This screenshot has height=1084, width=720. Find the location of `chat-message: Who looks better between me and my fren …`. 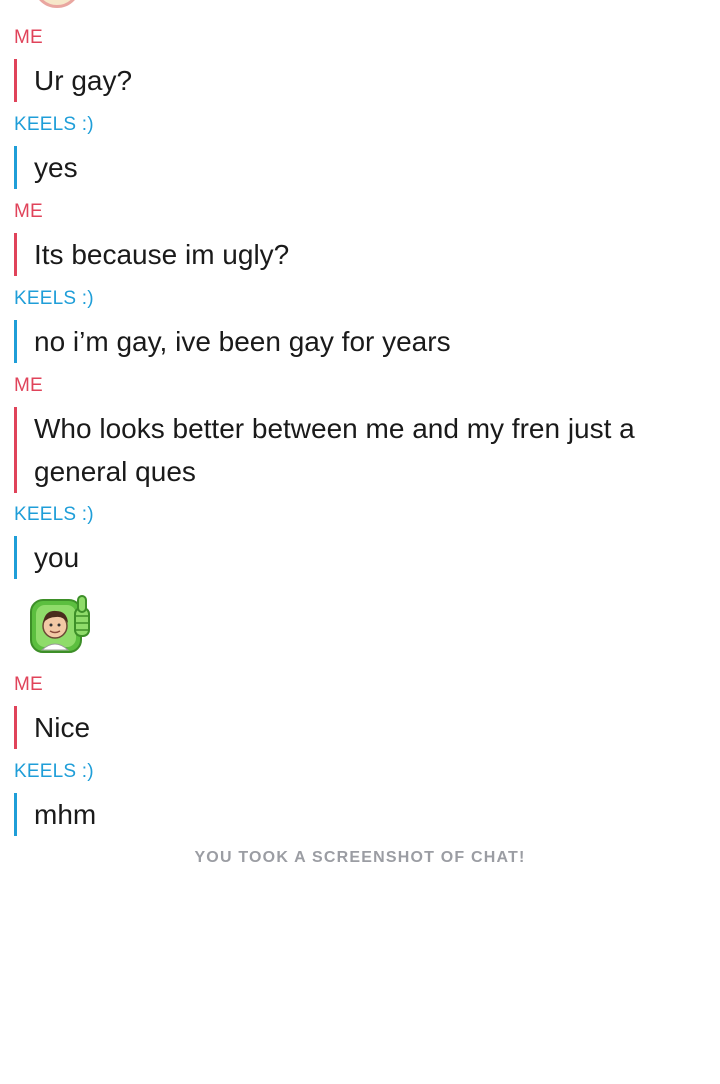

chat-message: Who looks better between me and my fren … is located at coordinates (359, 450).